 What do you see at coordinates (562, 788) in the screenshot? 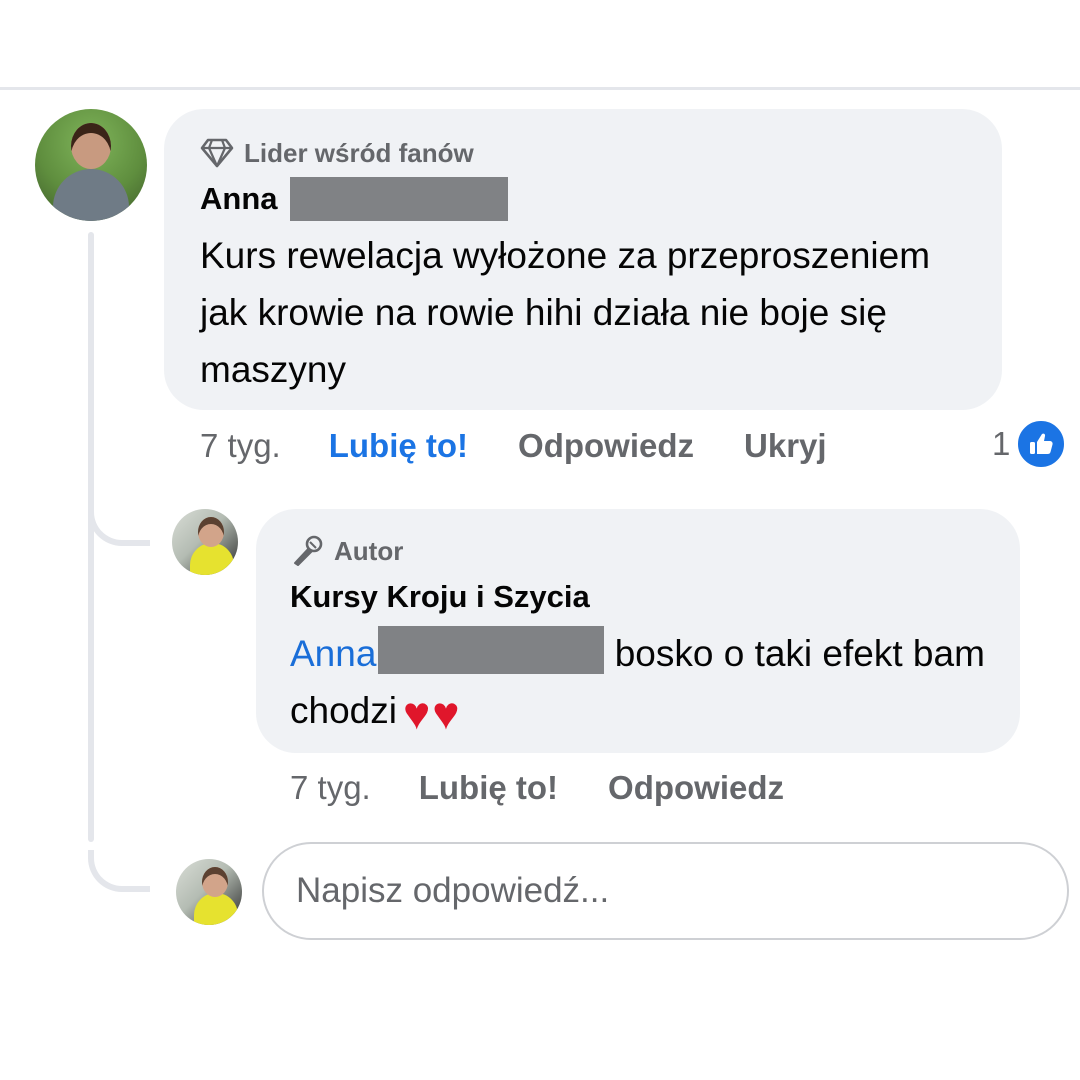
I see `reply-actions: 7 tyg. Lubię to! Odpowiedz` at bounding box center [562, 788].